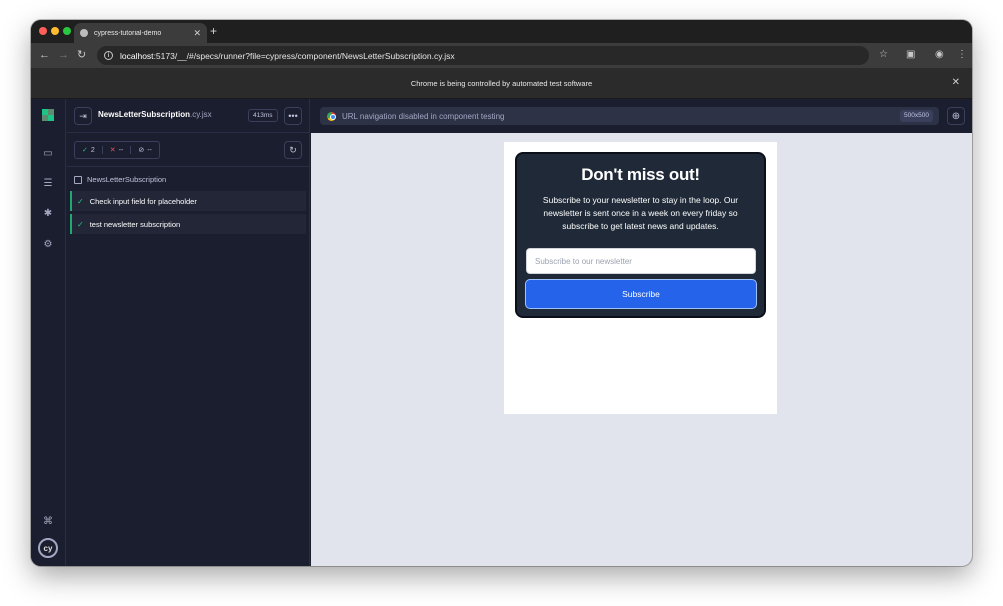 This screenshot has width=1003, height=606. What do you see at coordinates (641, 261) in the screenshot?
I see `newsletter-input` at bounding box center [641, 261].